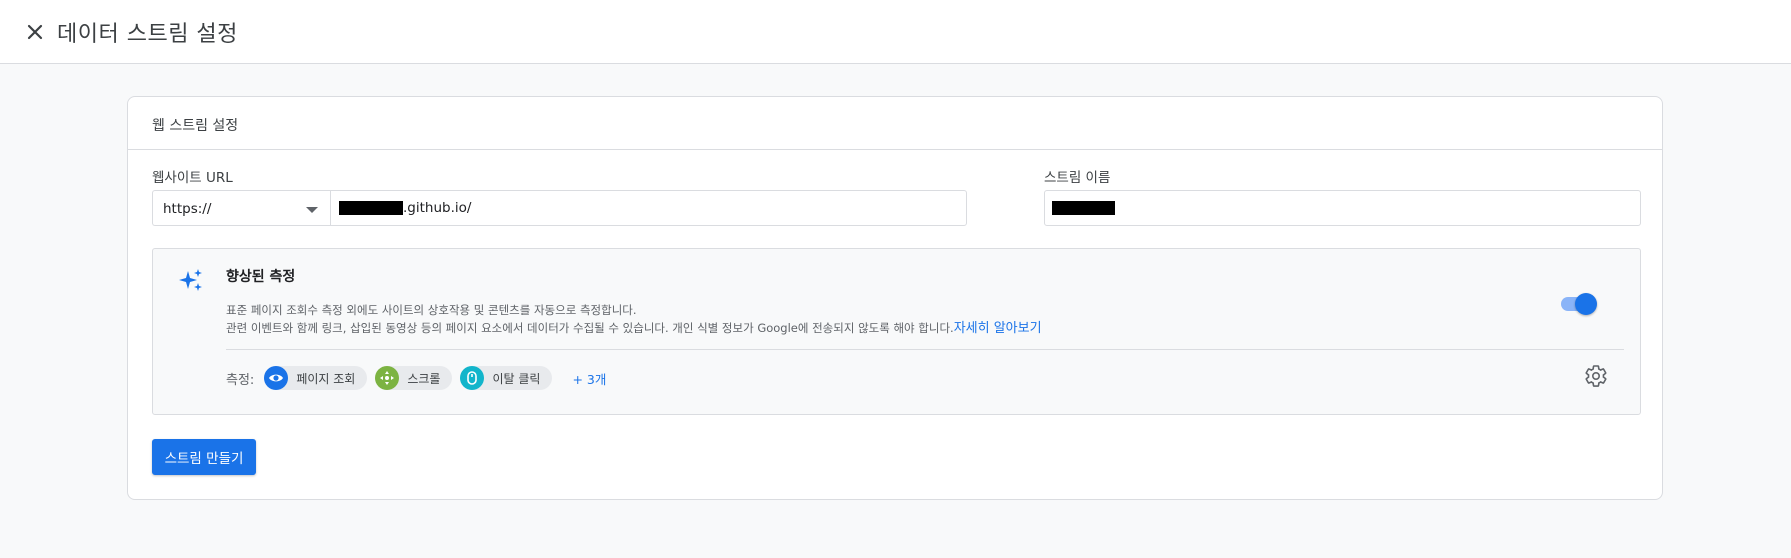  I want to click on chevron-down-icon, so click(312, 210).